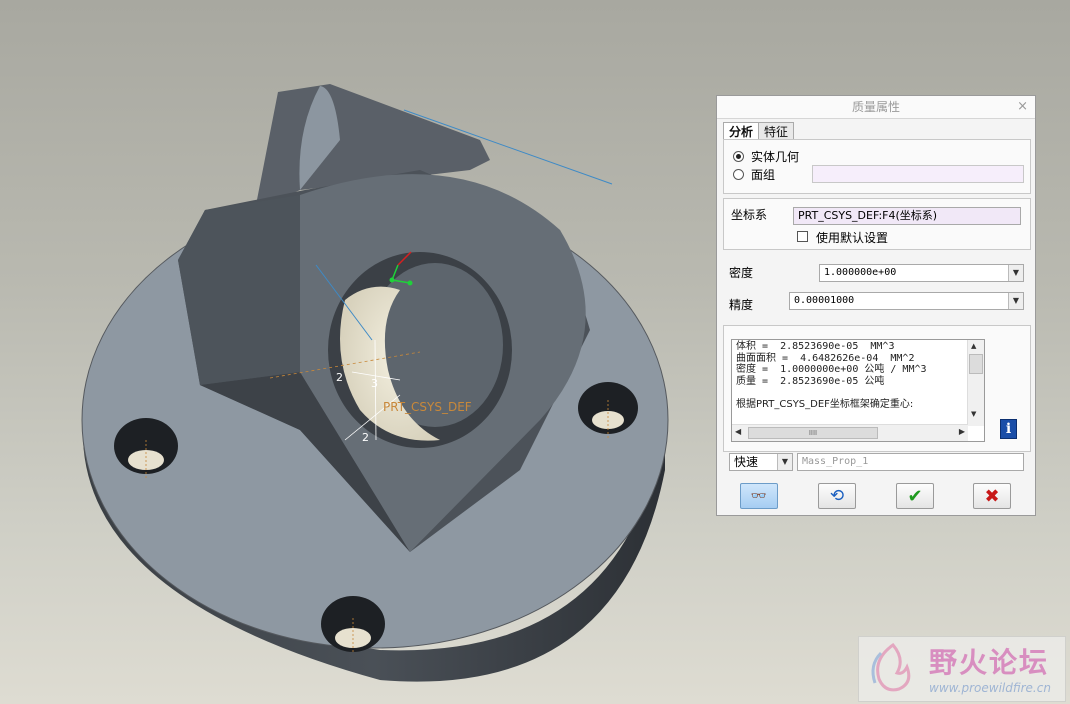 The width and height of the screenshot is (1070, 704). What do you see at coordinates (989, 662) in the screenshot?
I see `watermark-title: 野火论坛` at bounding box center [989, 662].